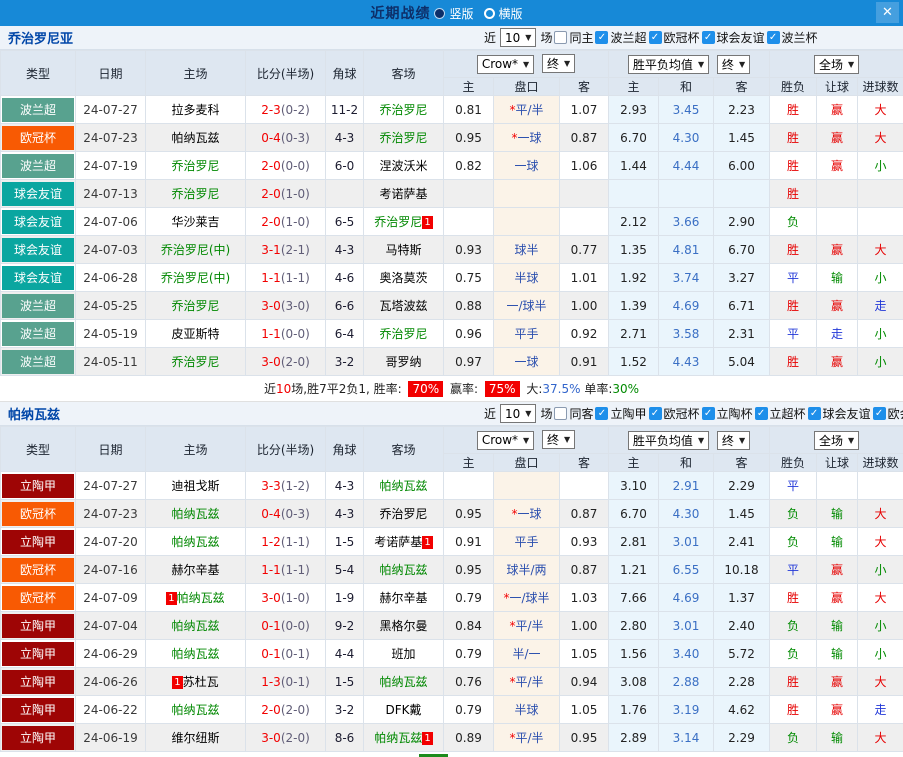 Image resolution: width=903 pixels, height=757 pixels. Describe the element at coordinates (344, 653) in the screenshot. I see `corner-count: 4-4` at that location.